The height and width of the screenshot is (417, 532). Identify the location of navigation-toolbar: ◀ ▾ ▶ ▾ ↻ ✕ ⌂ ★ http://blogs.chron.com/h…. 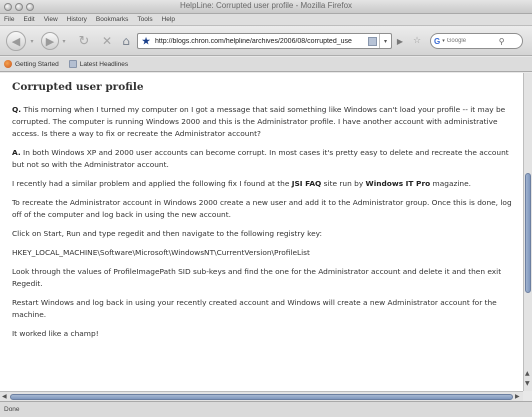
(266, 41).